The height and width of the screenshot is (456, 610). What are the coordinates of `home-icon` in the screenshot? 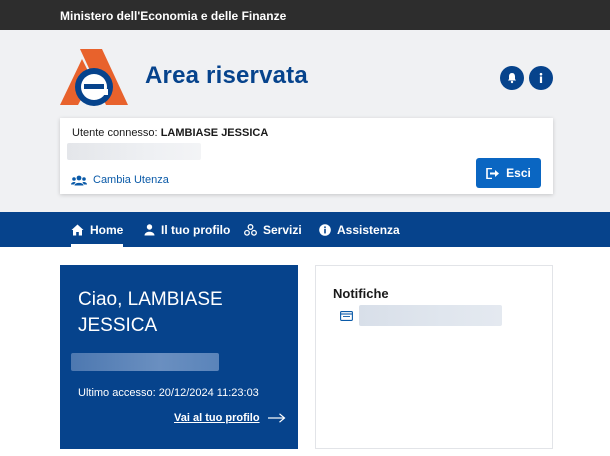 It's located at (77, 229).